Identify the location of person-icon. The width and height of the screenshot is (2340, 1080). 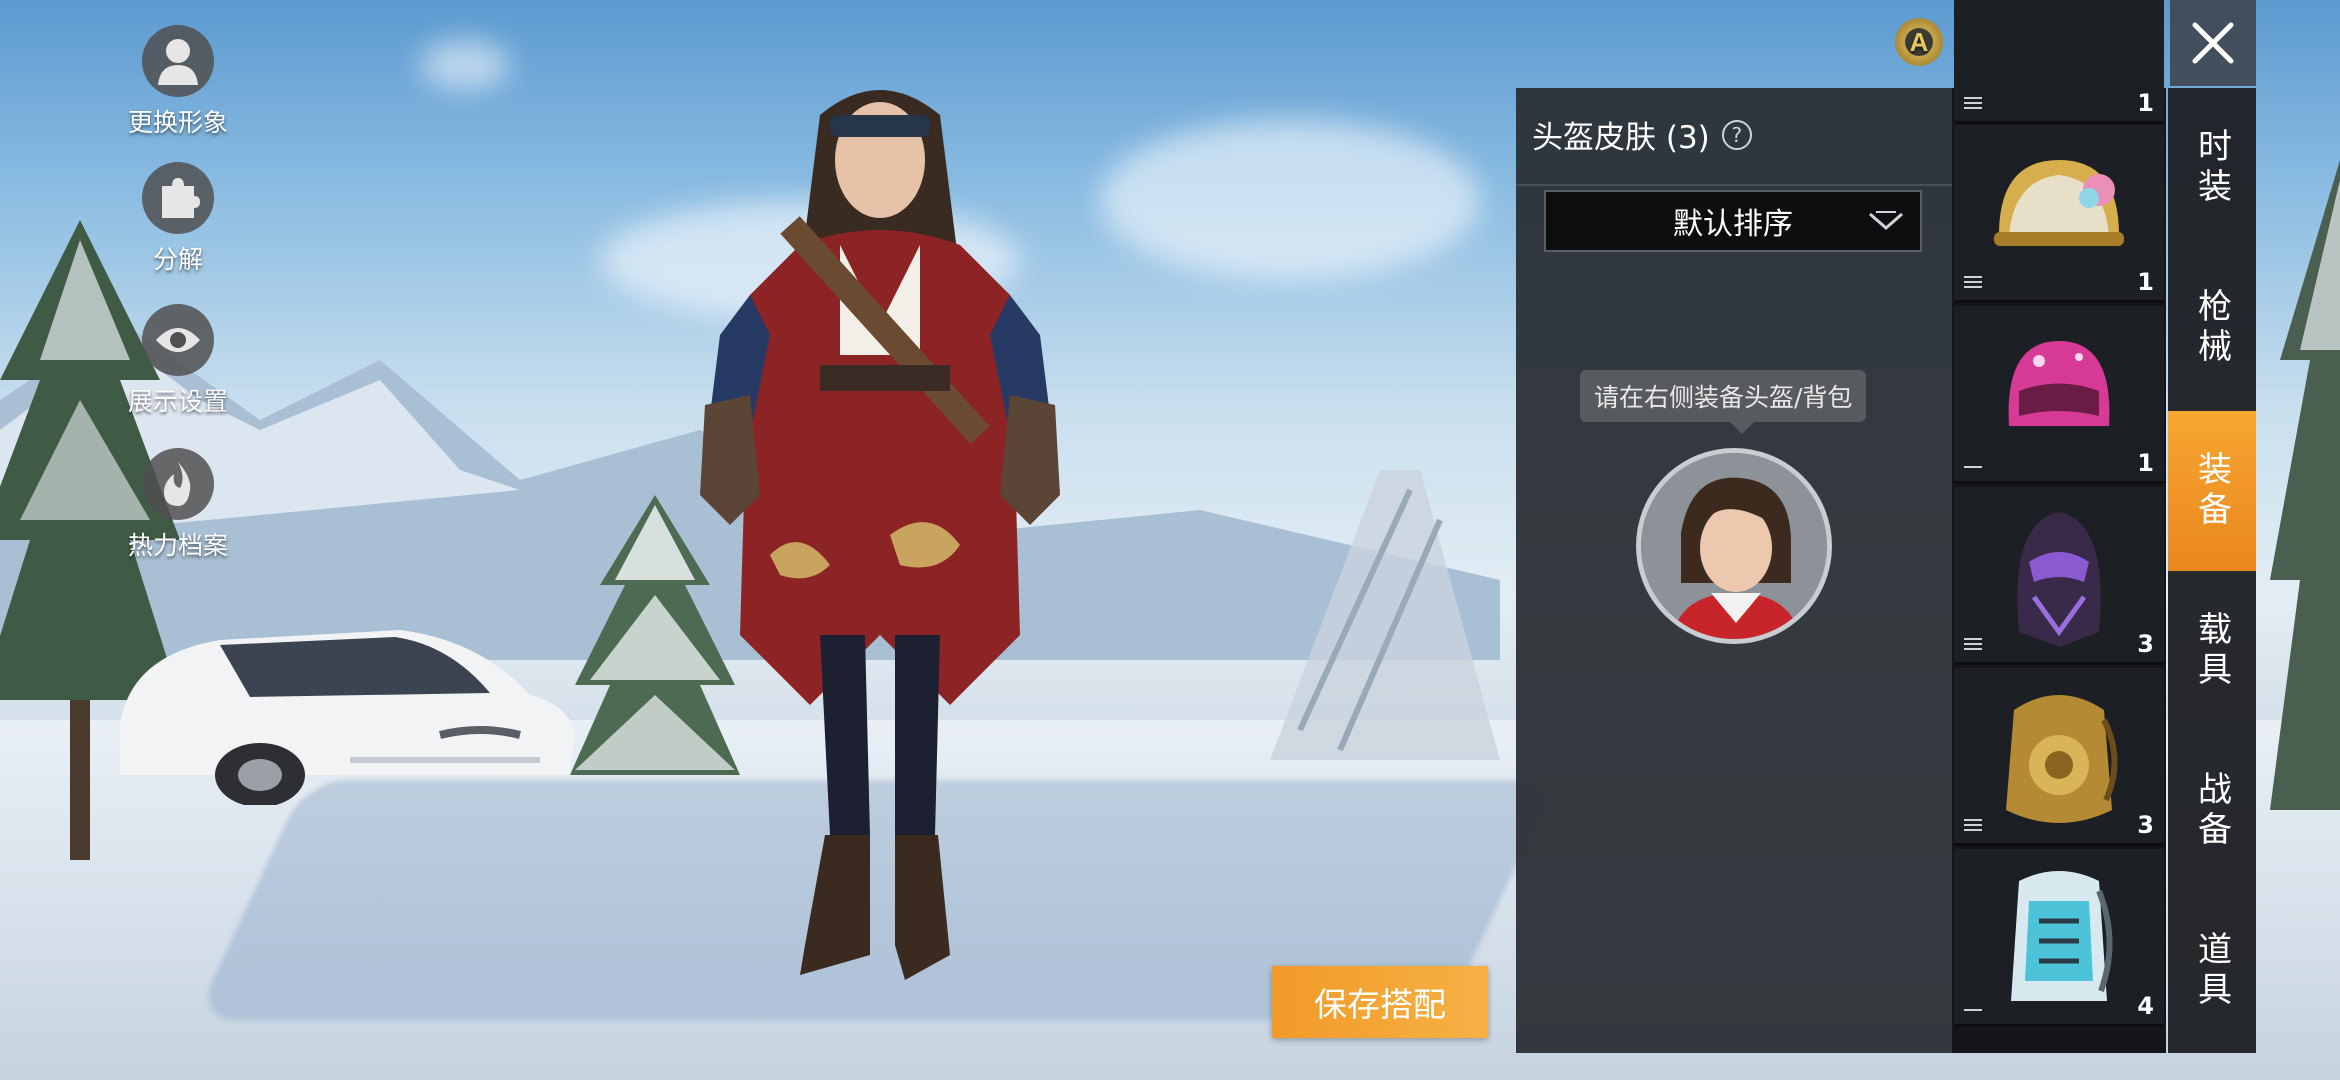
(178, 61).